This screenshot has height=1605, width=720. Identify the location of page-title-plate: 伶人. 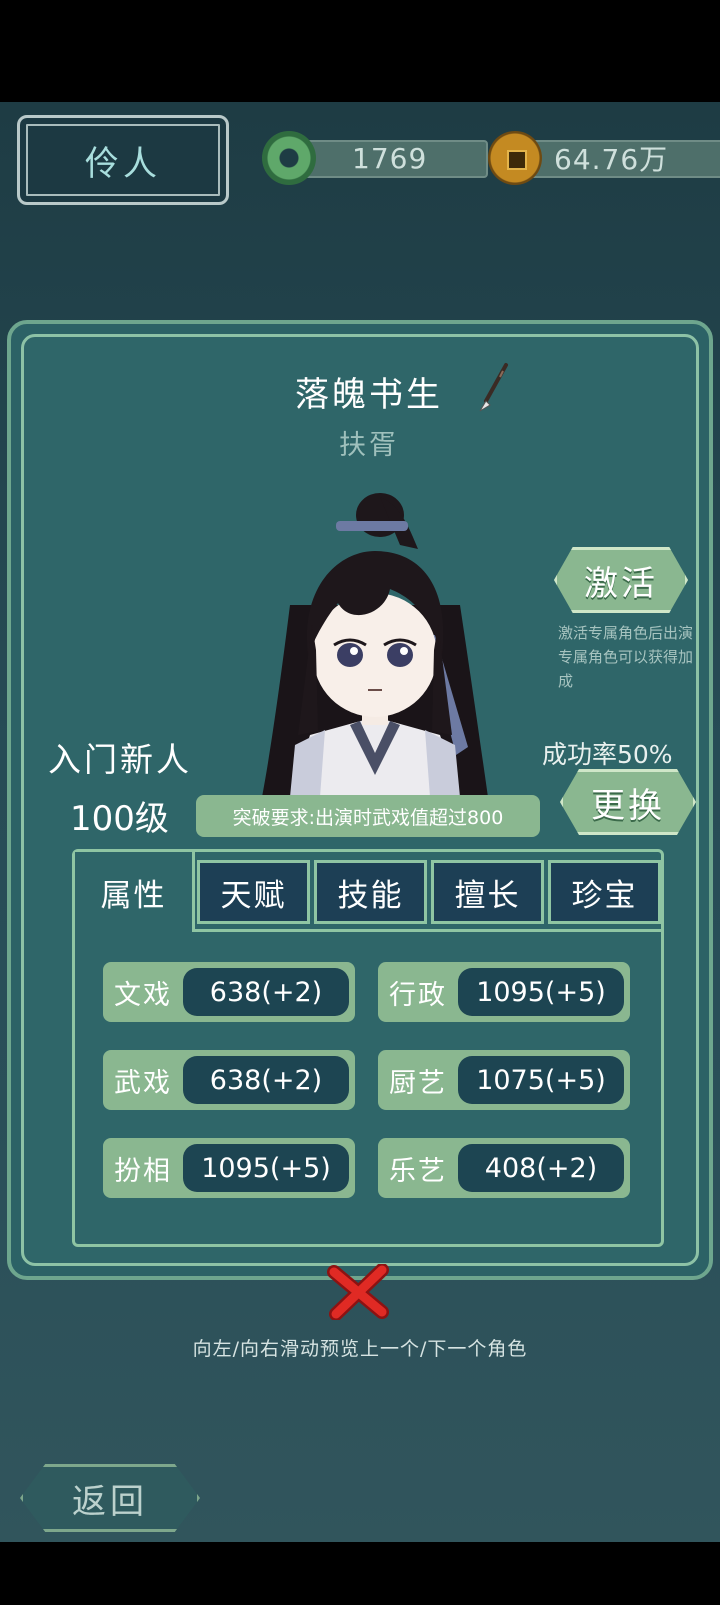
(123, 160).